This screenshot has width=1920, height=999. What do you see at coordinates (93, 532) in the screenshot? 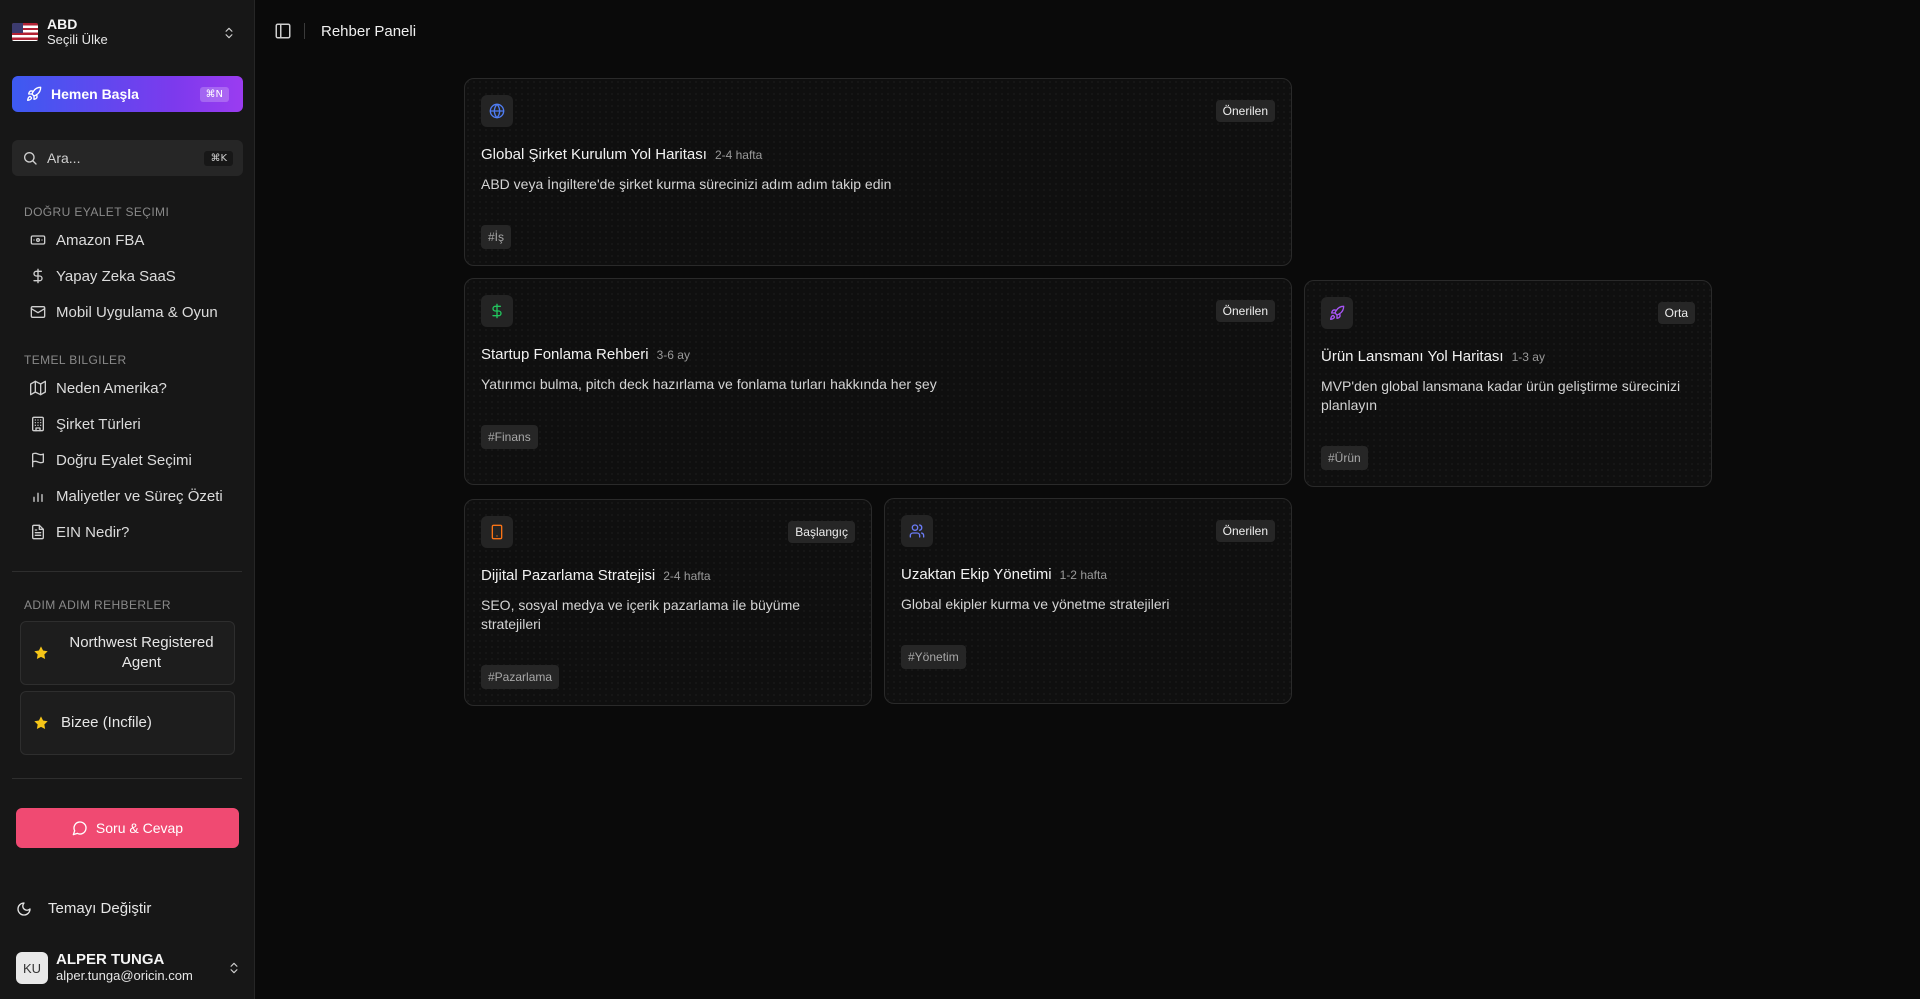
I see `sidebar-item-label: EIN Nedir?` at bounding box center [93, 532].